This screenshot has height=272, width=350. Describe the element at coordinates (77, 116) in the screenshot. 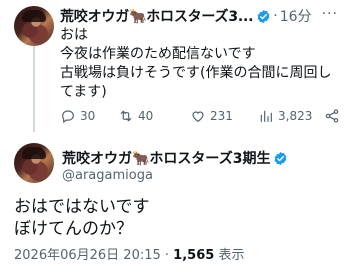

I see `reply-button: 30` at that location.